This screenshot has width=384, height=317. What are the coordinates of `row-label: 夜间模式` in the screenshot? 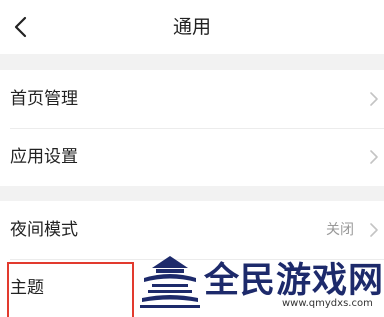 It's located at (44, 230).